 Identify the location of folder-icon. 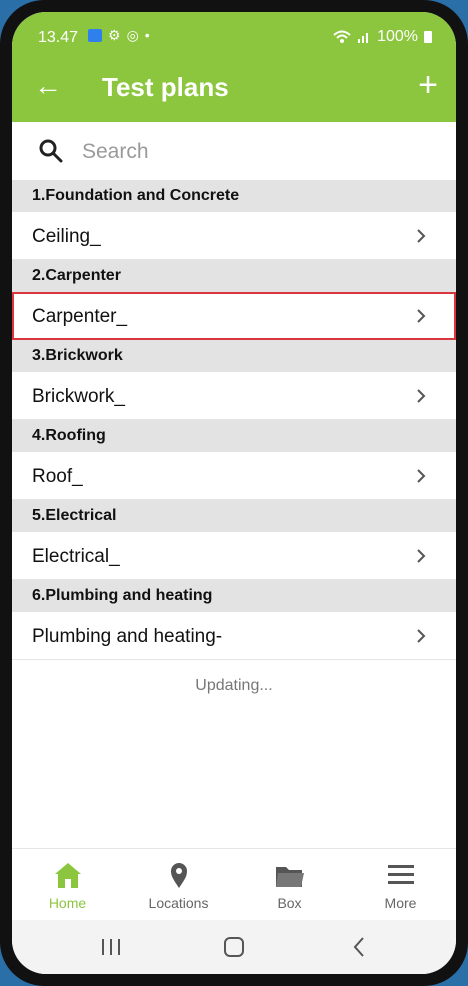
(289, 877).